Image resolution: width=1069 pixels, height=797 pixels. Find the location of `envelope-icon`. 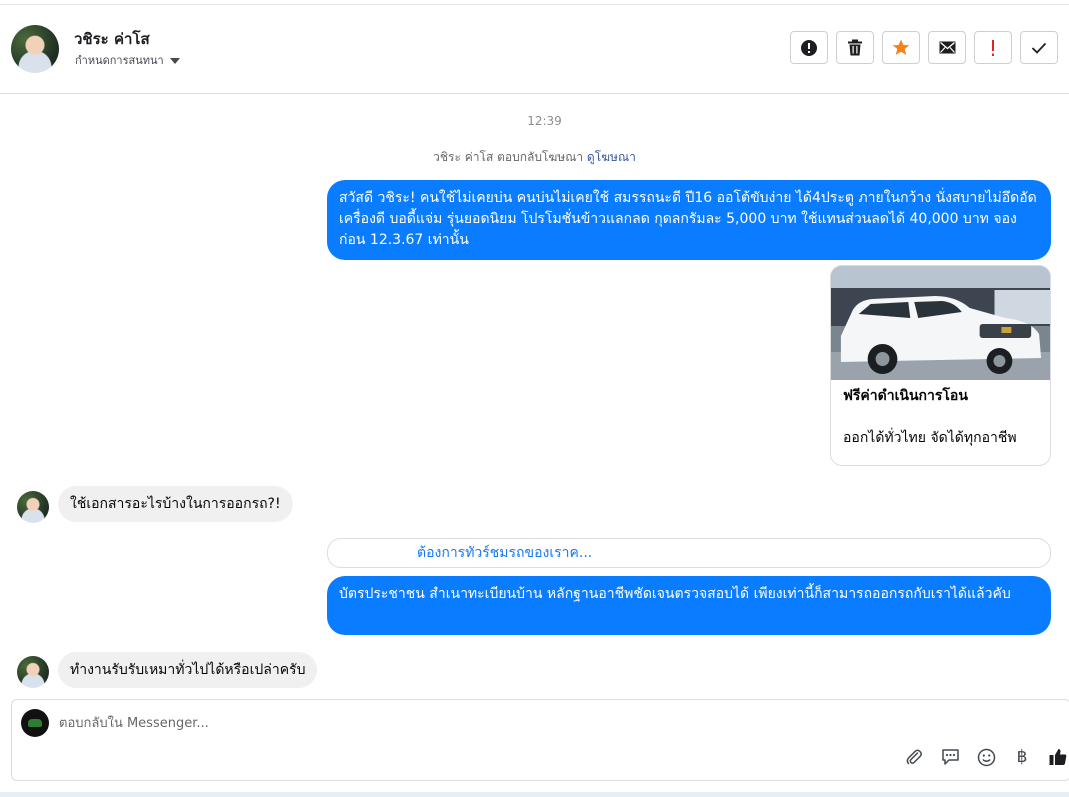

envelope-icon is located at coordinates (947, 47).